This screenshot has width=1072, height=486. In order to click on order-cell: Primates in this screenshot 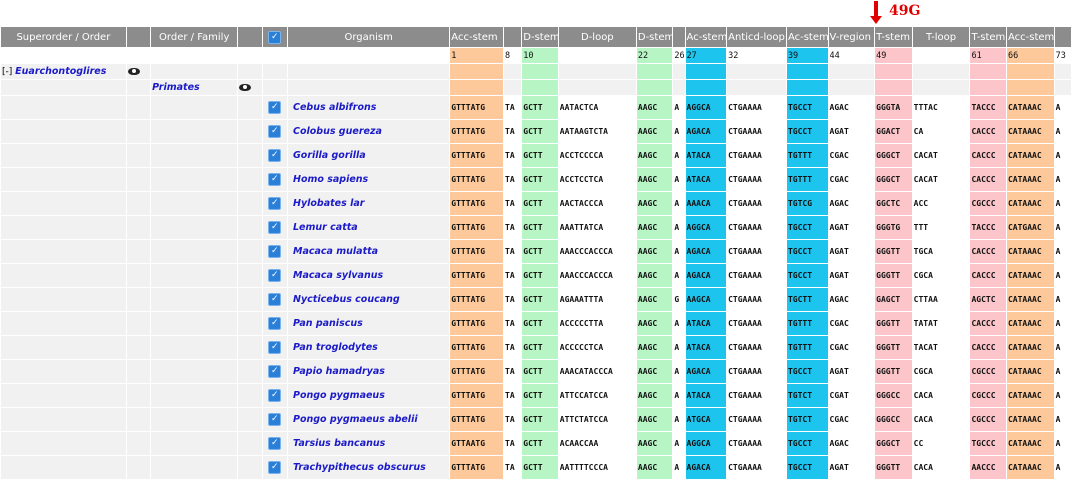, I will do `click(194, 87)`.